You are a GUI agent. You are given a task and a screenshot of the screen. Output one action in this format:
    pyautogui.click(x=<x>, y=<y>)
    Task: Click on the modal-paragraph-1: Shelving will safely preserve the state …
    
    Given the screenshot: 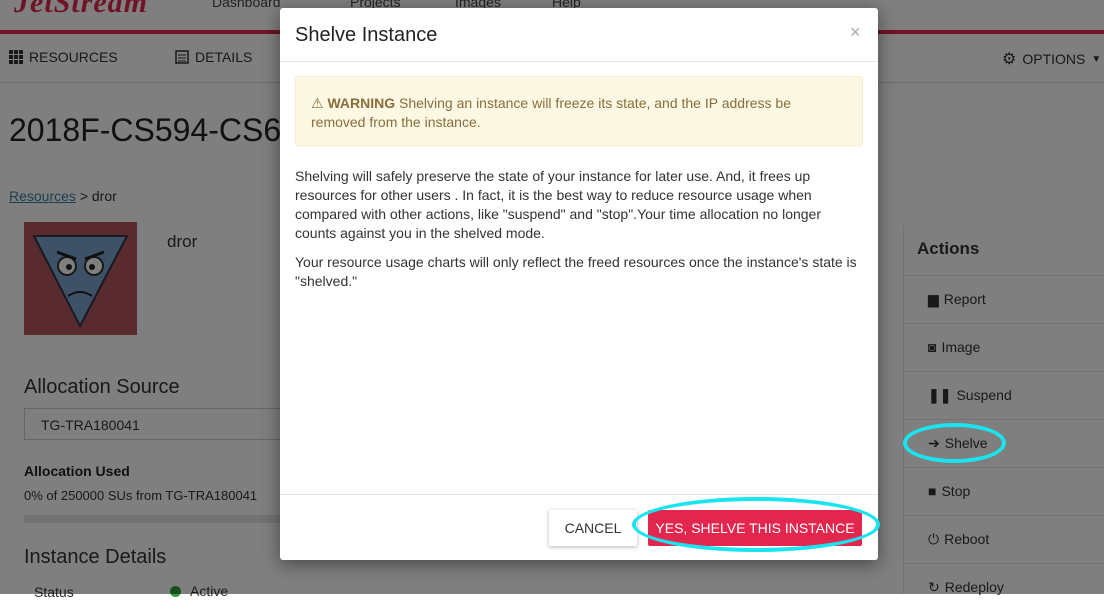 What is the action you would take?
    pyautogui.click(x=558, y=204)
    